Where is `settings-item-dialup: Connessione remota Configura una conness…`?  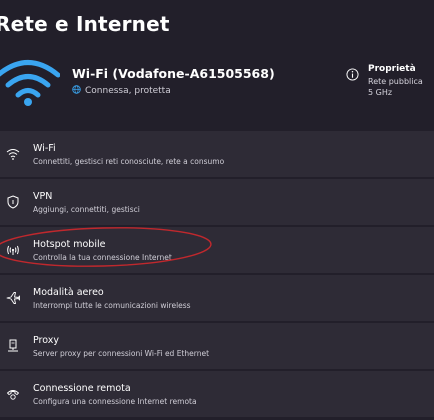 settings-item-dialup: Connessione remota Configura una conness… is located at coordinates (217, 394).